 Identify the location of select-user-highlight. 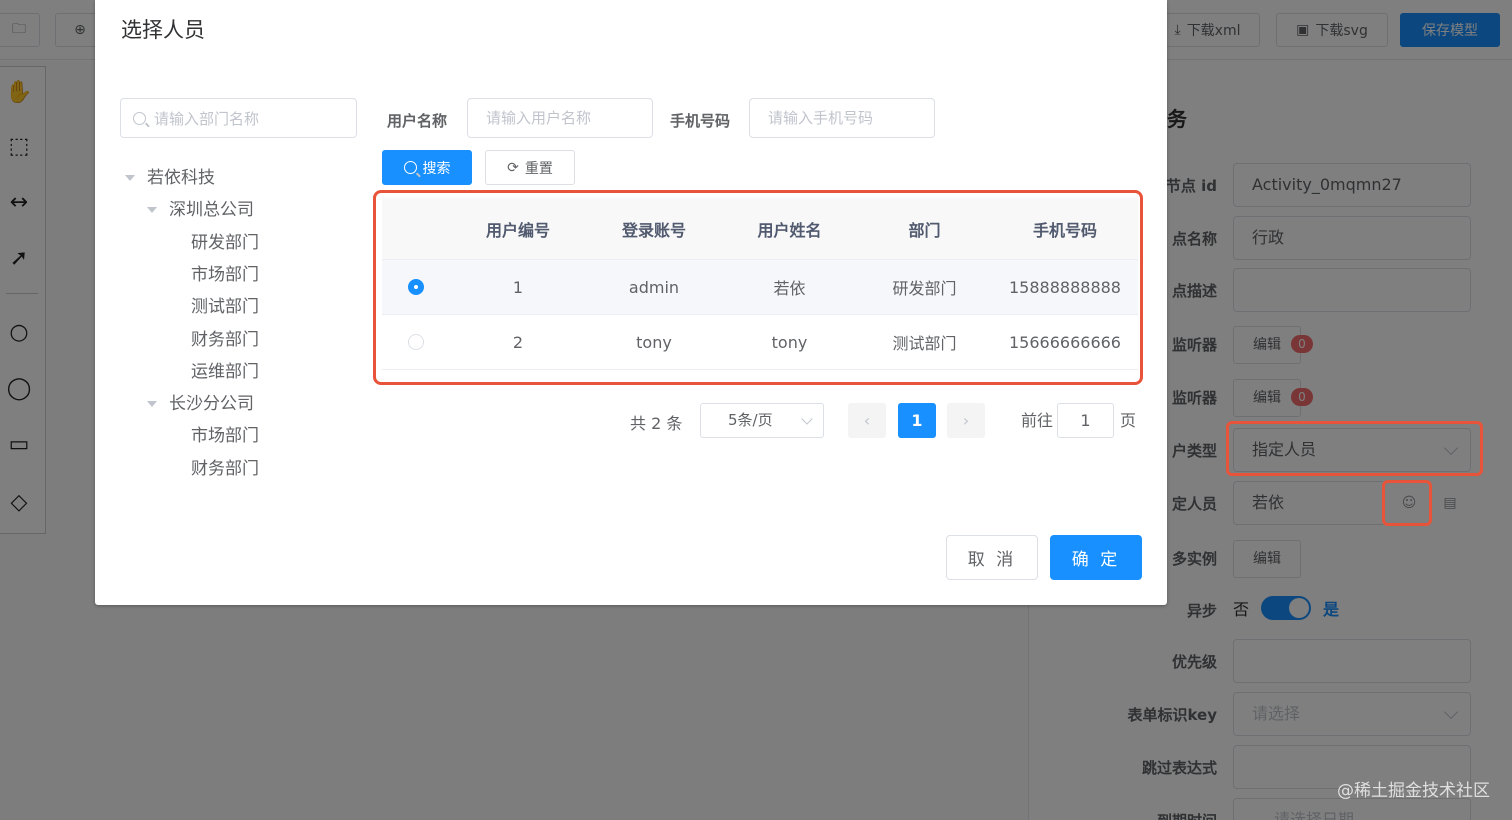
(1407, 503).